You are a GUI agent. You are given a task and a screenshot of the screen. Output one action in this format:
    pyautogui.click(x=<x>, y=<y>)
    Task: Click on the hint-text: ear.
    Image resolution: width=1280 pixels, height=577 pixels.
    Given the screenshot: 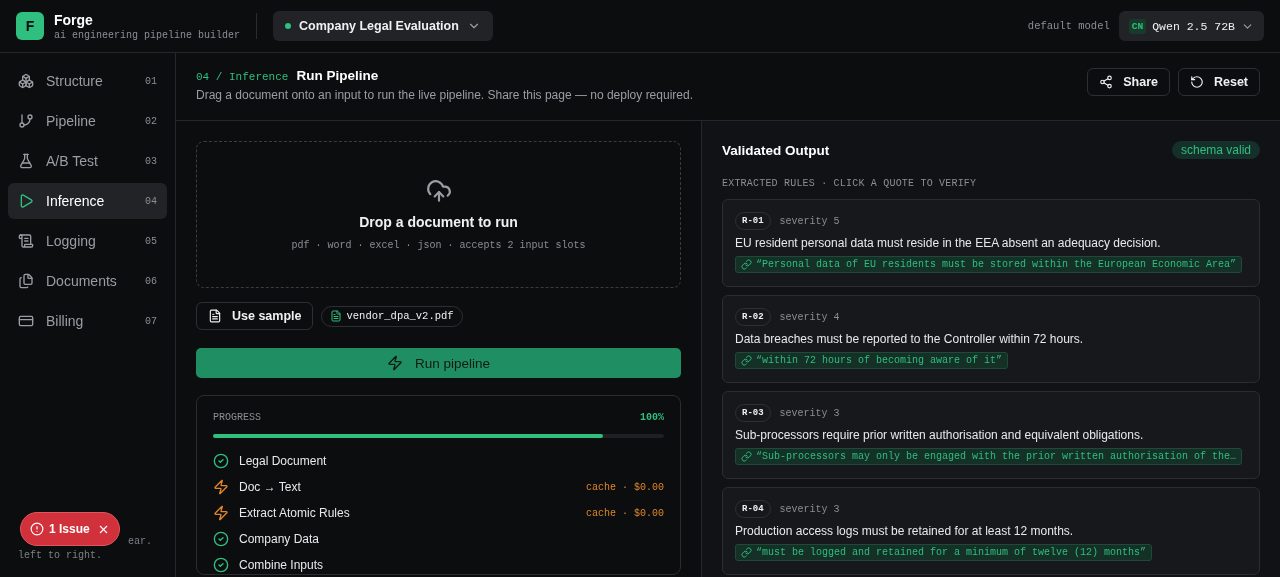 What is the action you would take?
    pyautogui.click(x=140, y=542)
    